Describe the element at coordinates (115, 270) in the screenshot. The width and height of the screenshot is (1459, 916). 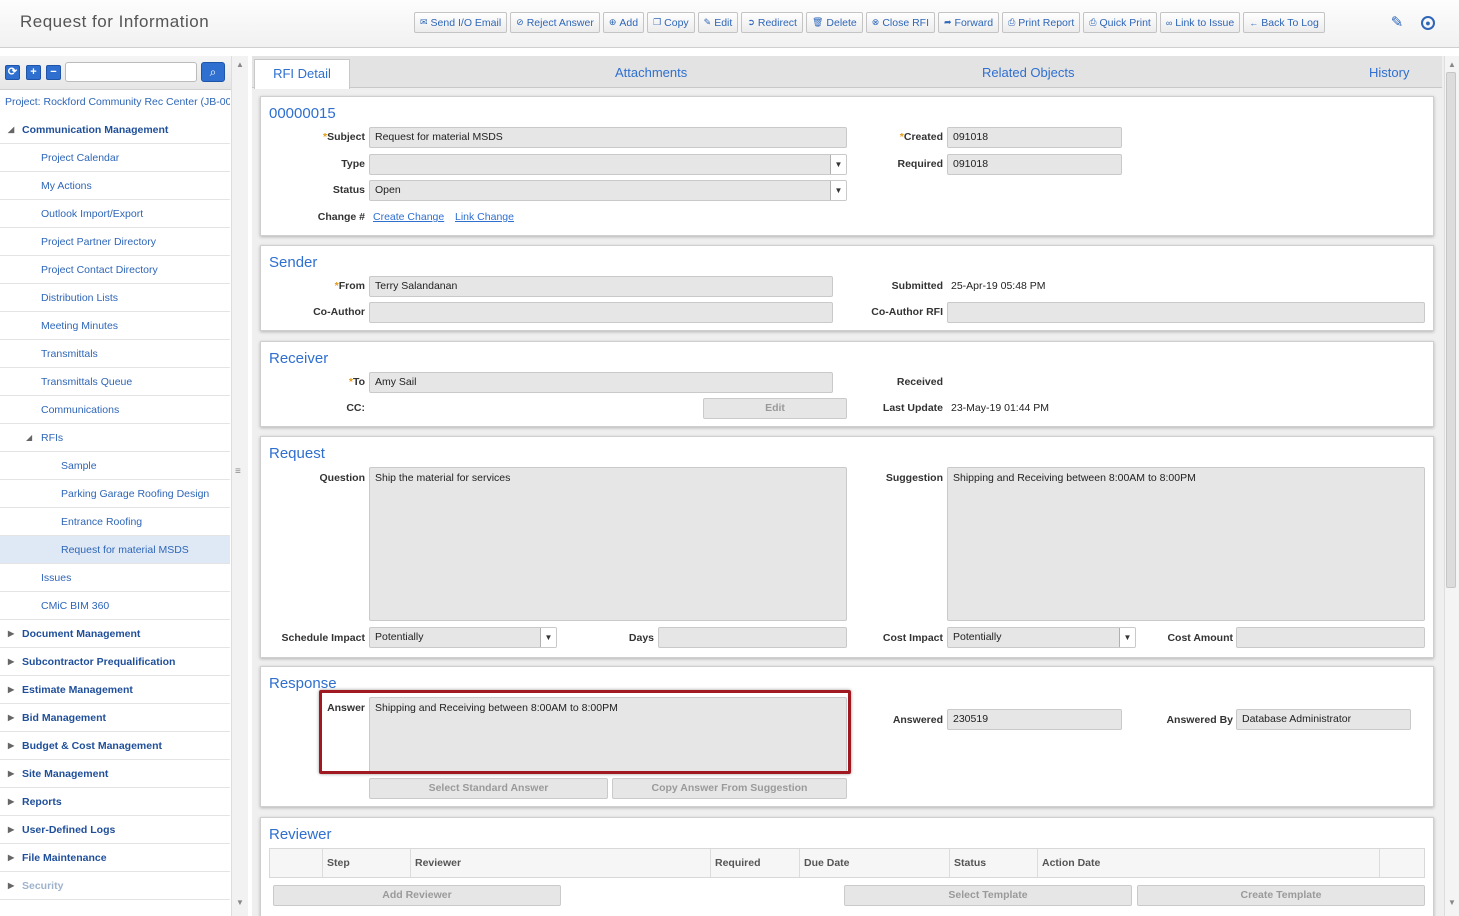
I see `sidebar-item-project-contact-directory: Project Contact Directory` at that location.